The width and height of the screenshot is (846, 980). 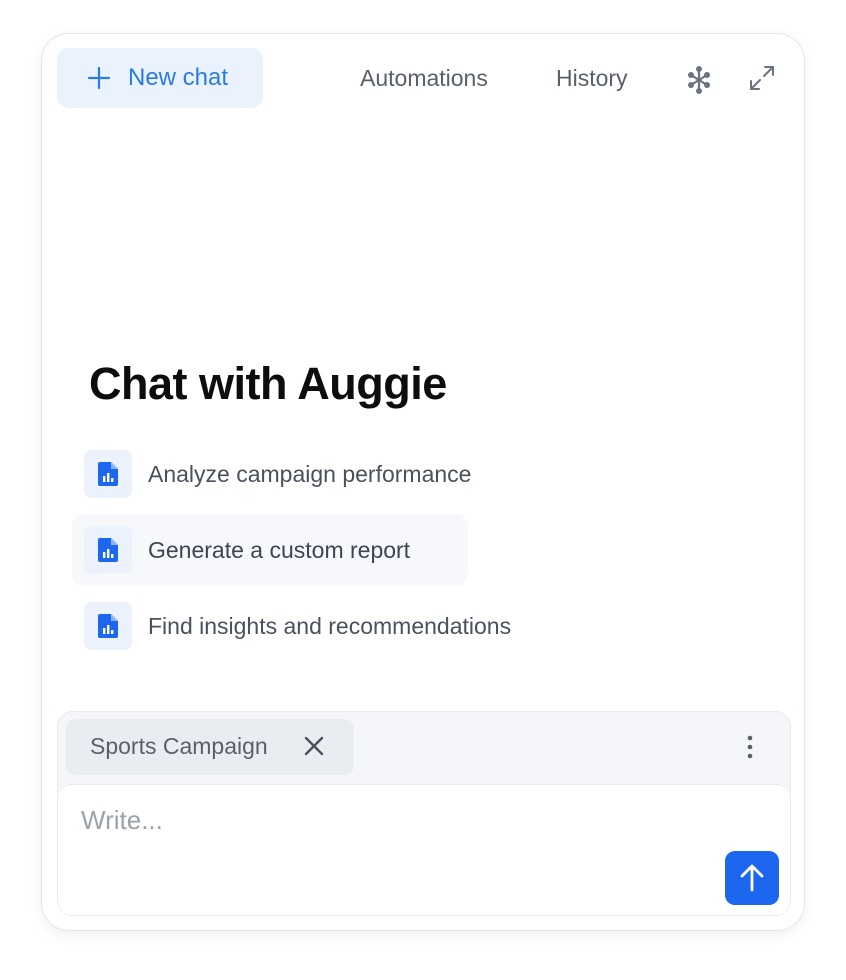 I want to click on suggestion-label: Generate a custom report, so click(x=279, y=550).